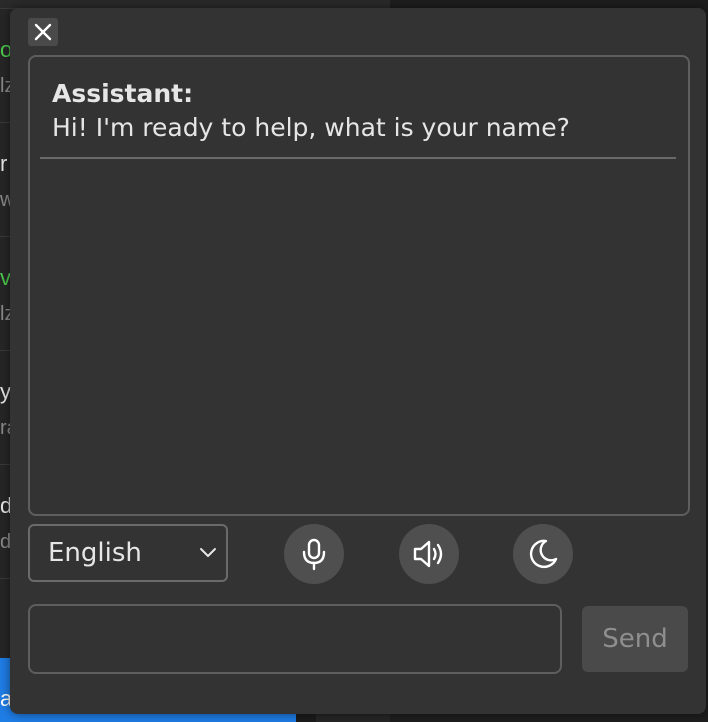  I want to click on message-input, so click(295, 639).